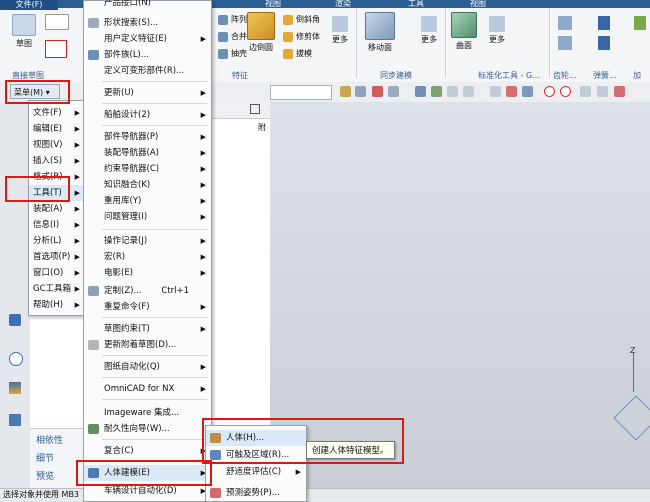  I want to click on gear-icon, so click(565, 23).